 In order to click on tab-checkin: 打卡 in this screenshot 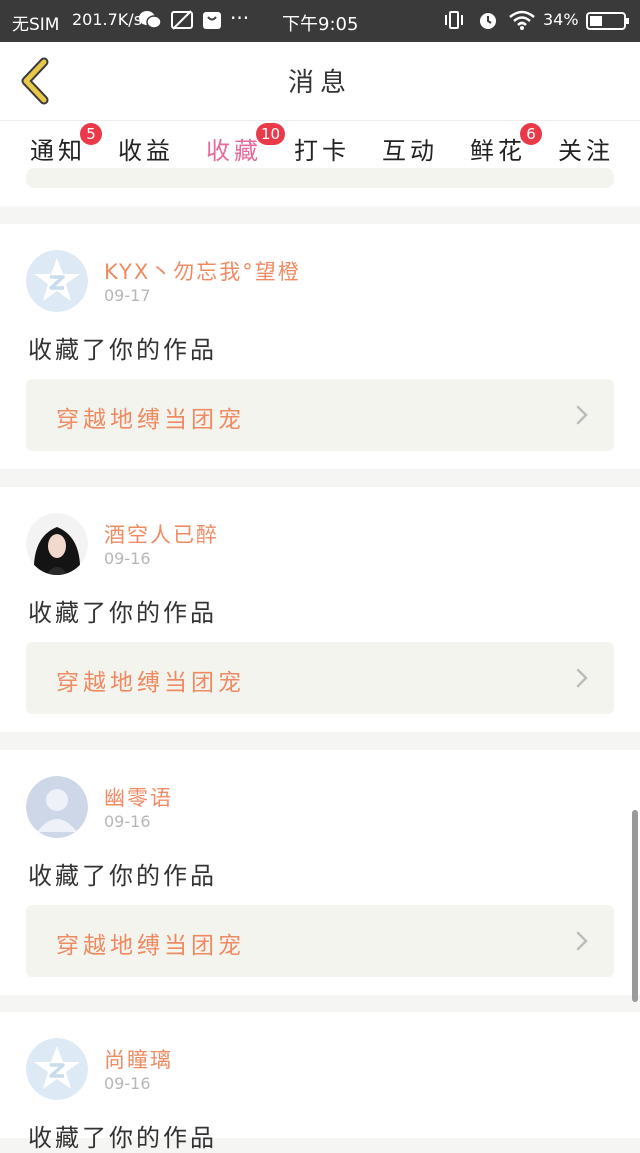, I will do `click(322, 148)`.